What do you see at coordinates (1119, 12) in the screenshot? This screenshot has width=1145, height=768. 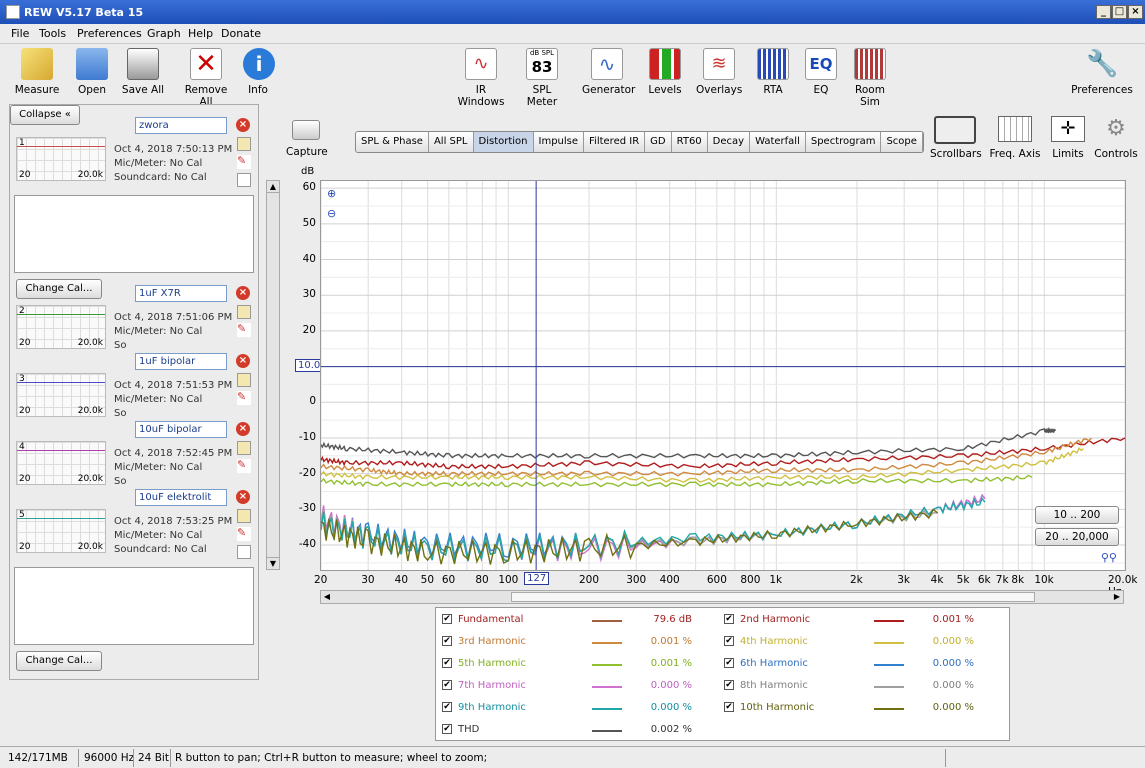 I see `maximize-button: □` at bounding box center [1119, 12].